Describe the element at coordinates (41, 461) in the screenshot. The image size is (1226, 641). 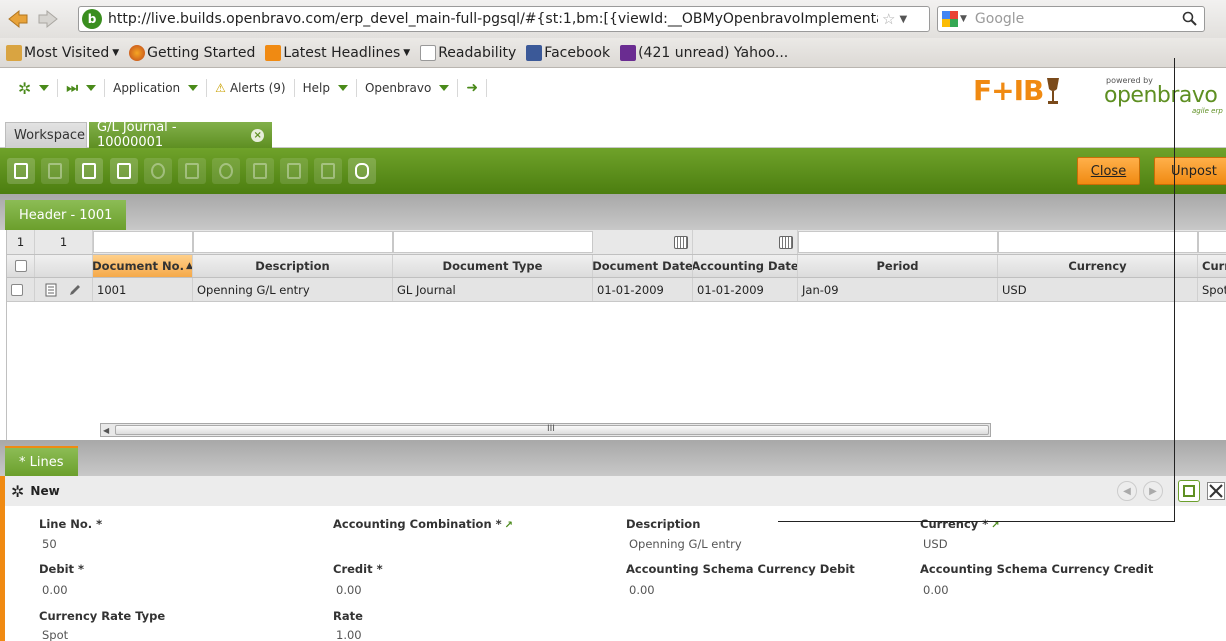
I see `lines-section-tab: * Lines` at that location.